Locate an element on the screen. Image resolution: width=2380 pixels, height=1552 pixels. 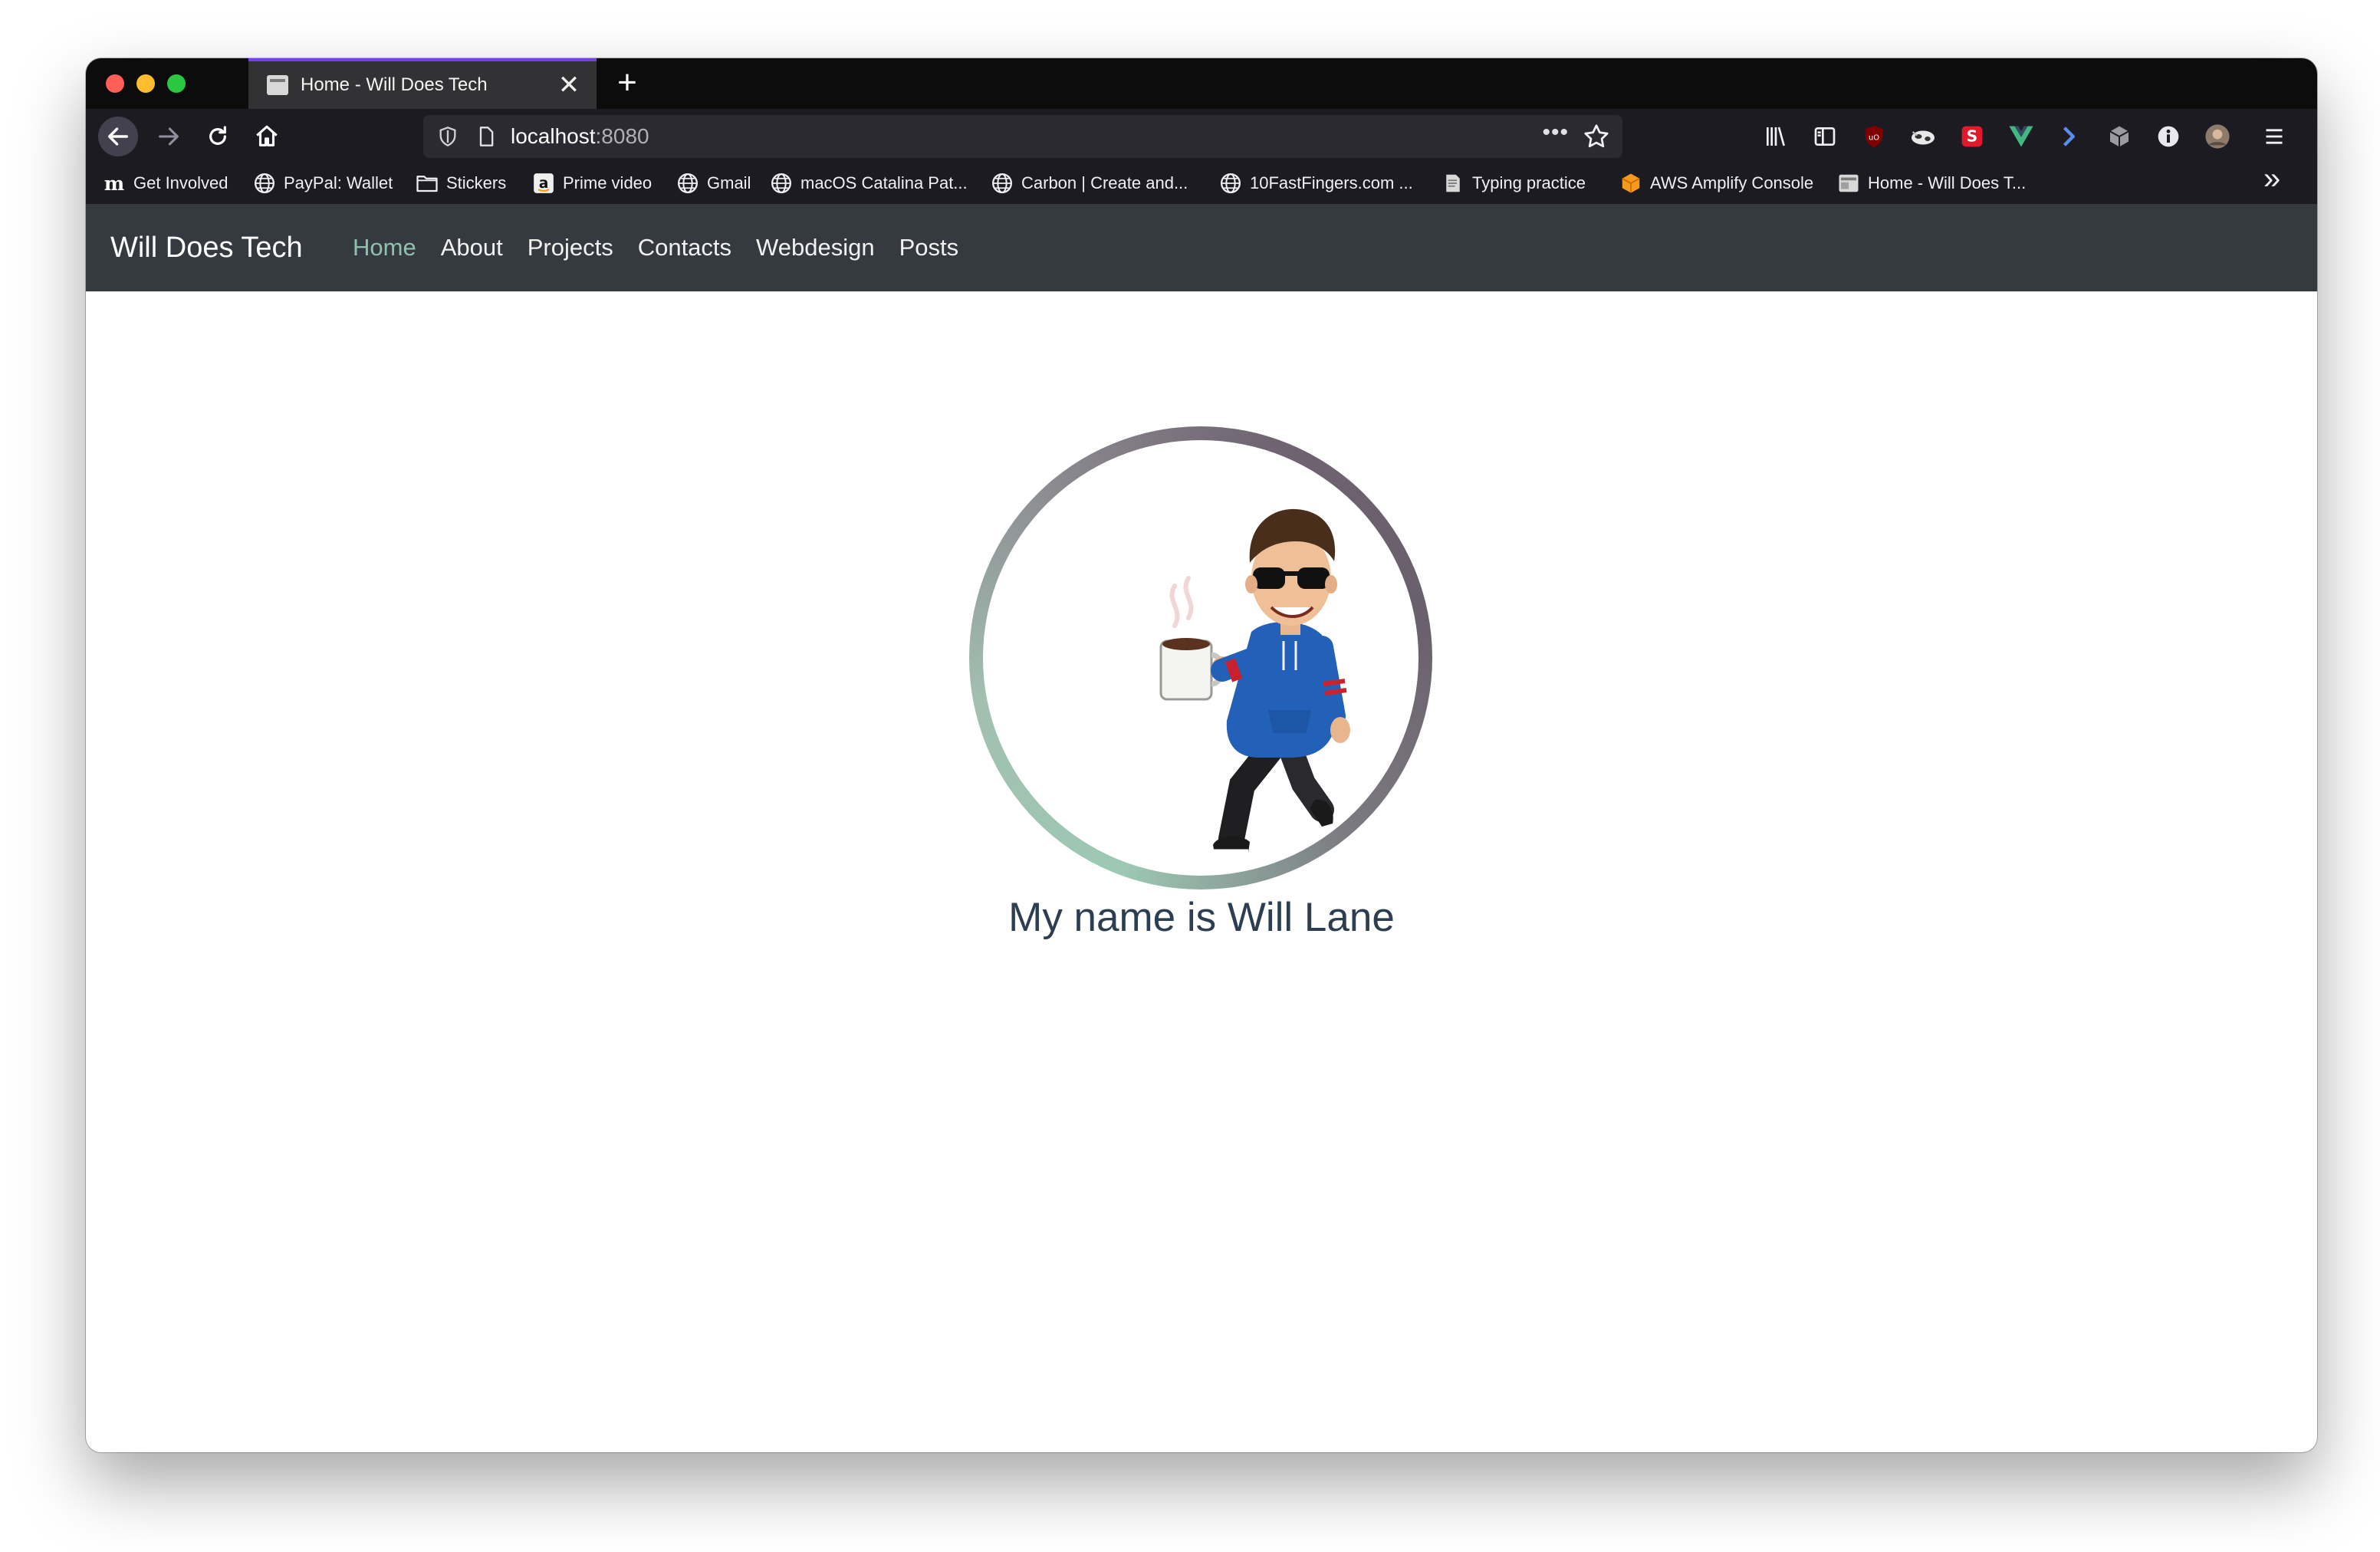
svg-text: S is located at coordinates (1972, 136).